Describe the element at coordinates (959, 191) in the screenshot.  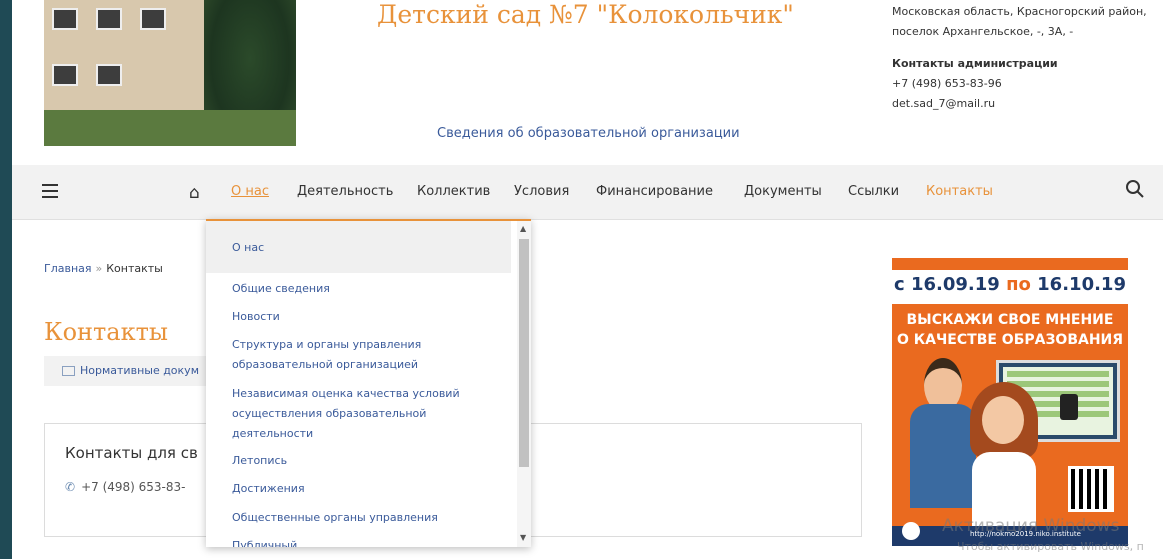
I see `nav-item-contacts: Контакты` at that location.